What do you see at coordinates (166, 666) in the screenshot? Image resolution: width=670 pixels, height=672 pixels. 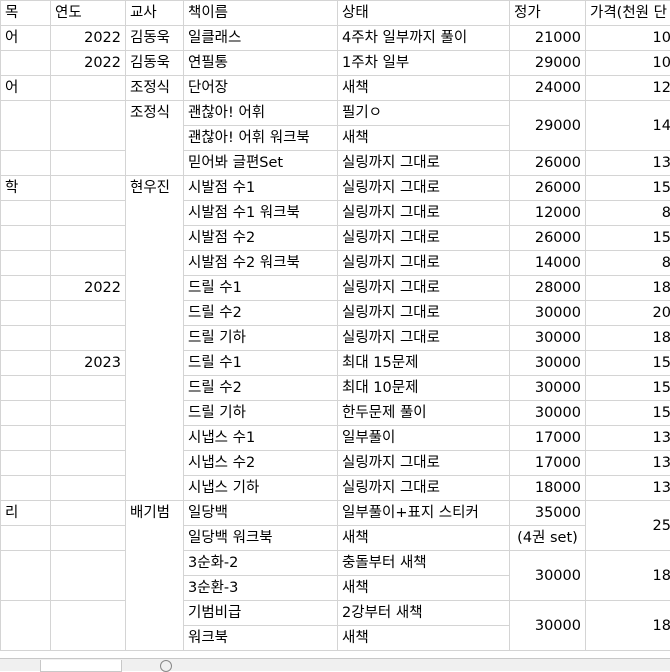 I see `add-sheet-icon` at bounding box center [166, 666].